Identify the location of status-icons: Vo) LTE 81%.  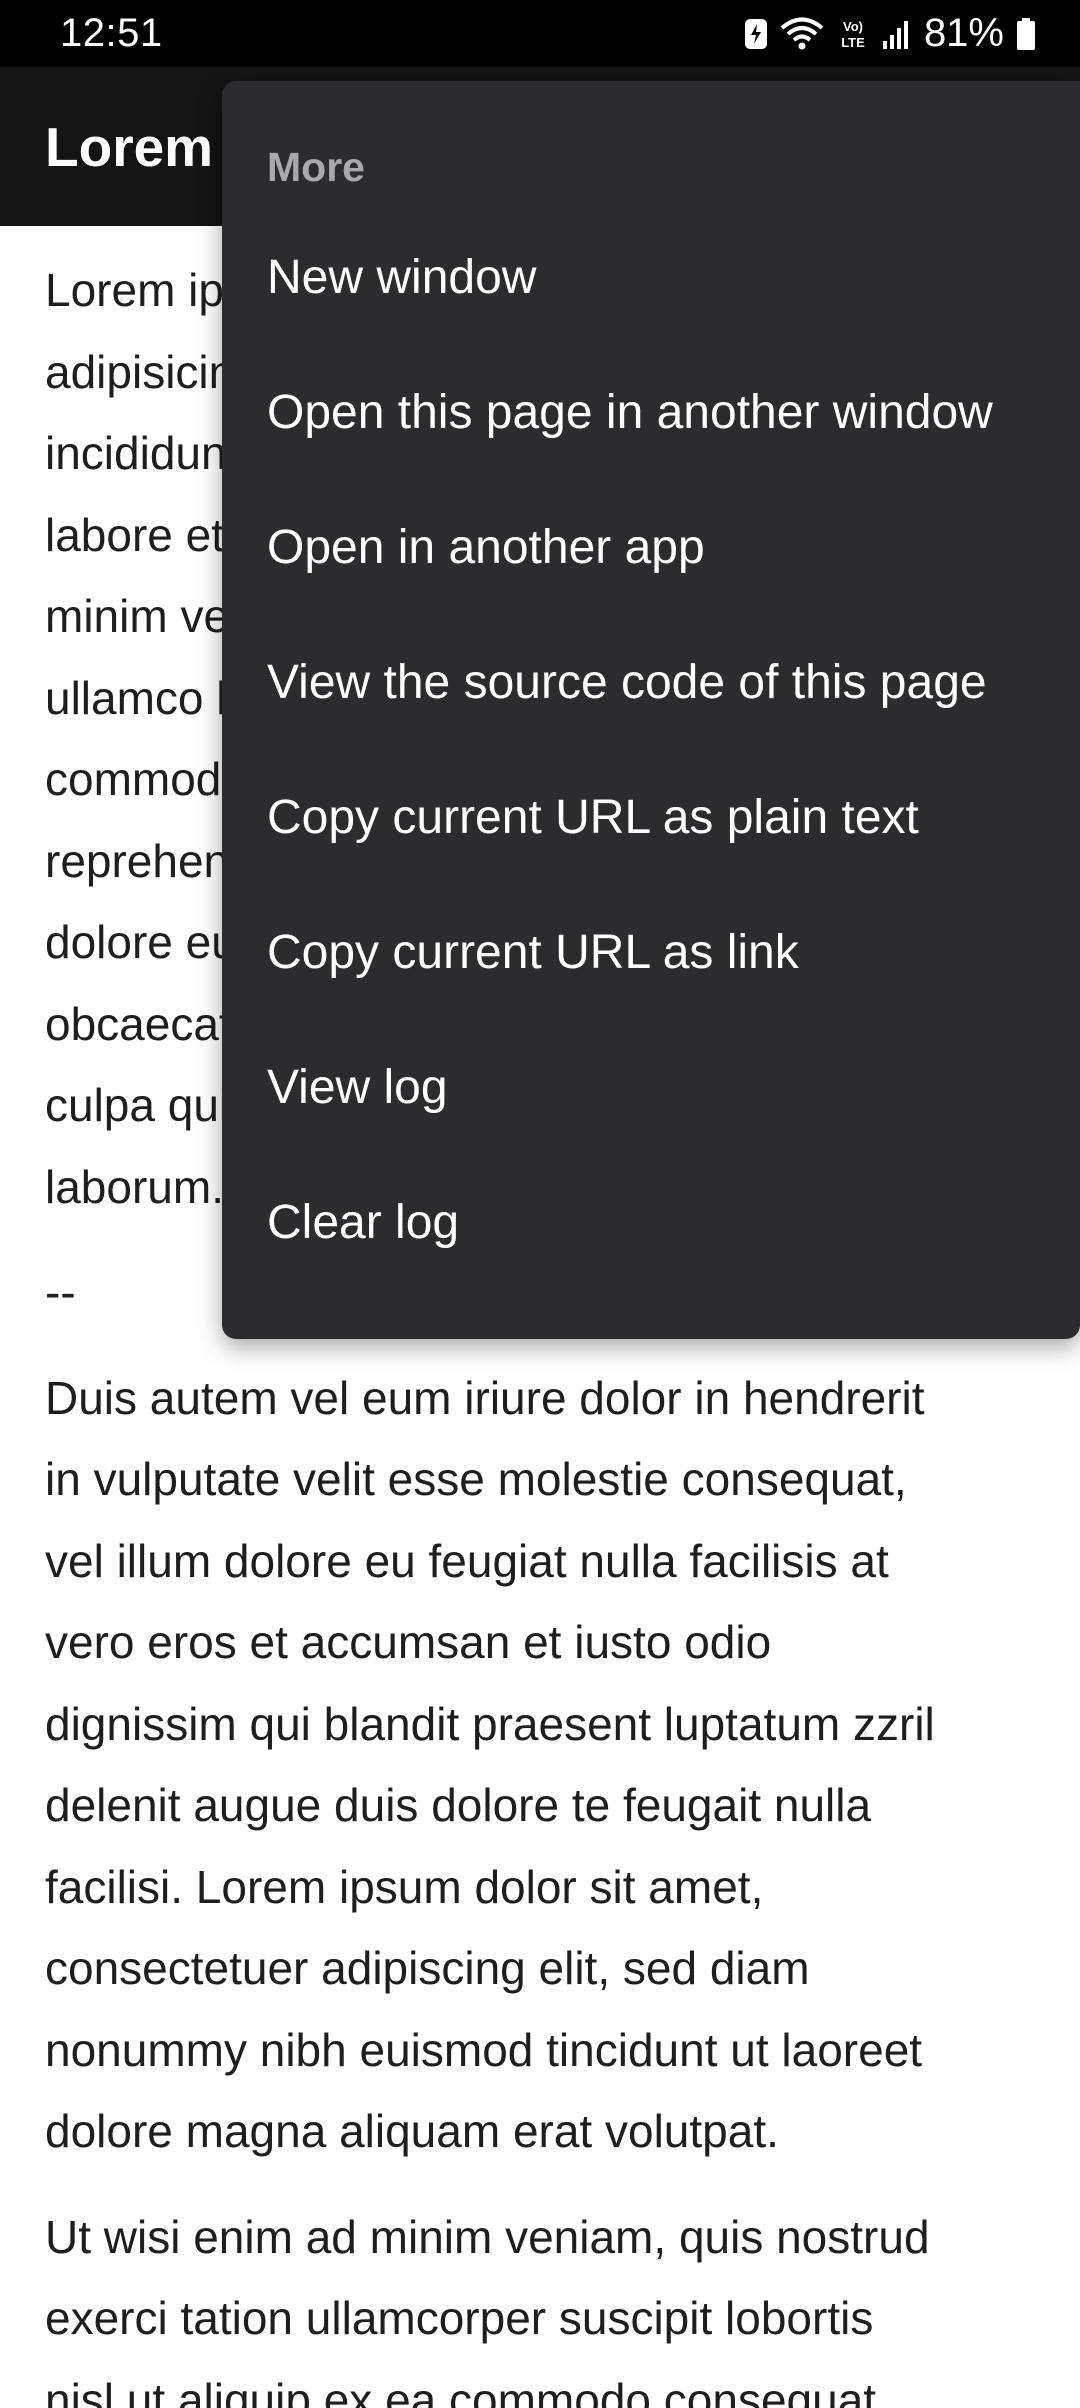
(890, 33).